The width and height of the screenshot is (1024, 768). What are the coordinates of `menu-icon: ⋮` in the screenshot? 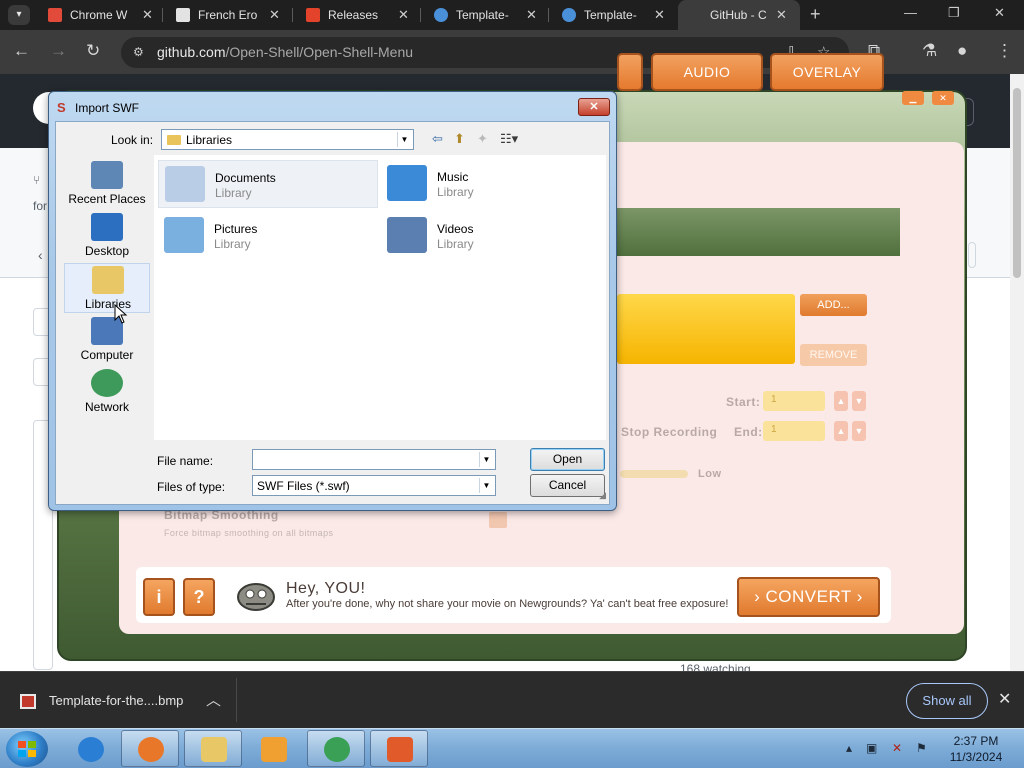 It's located at (1004, 51).